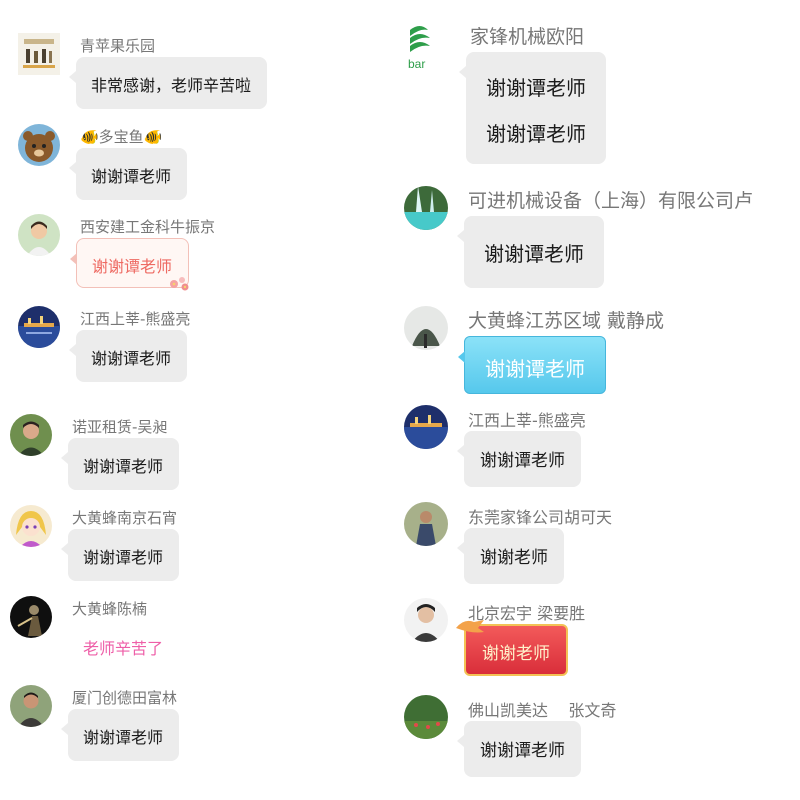  Describe the element at coordinates (39, 145) in the screenshot. I see `cartoon-bear-avatar` at that location.